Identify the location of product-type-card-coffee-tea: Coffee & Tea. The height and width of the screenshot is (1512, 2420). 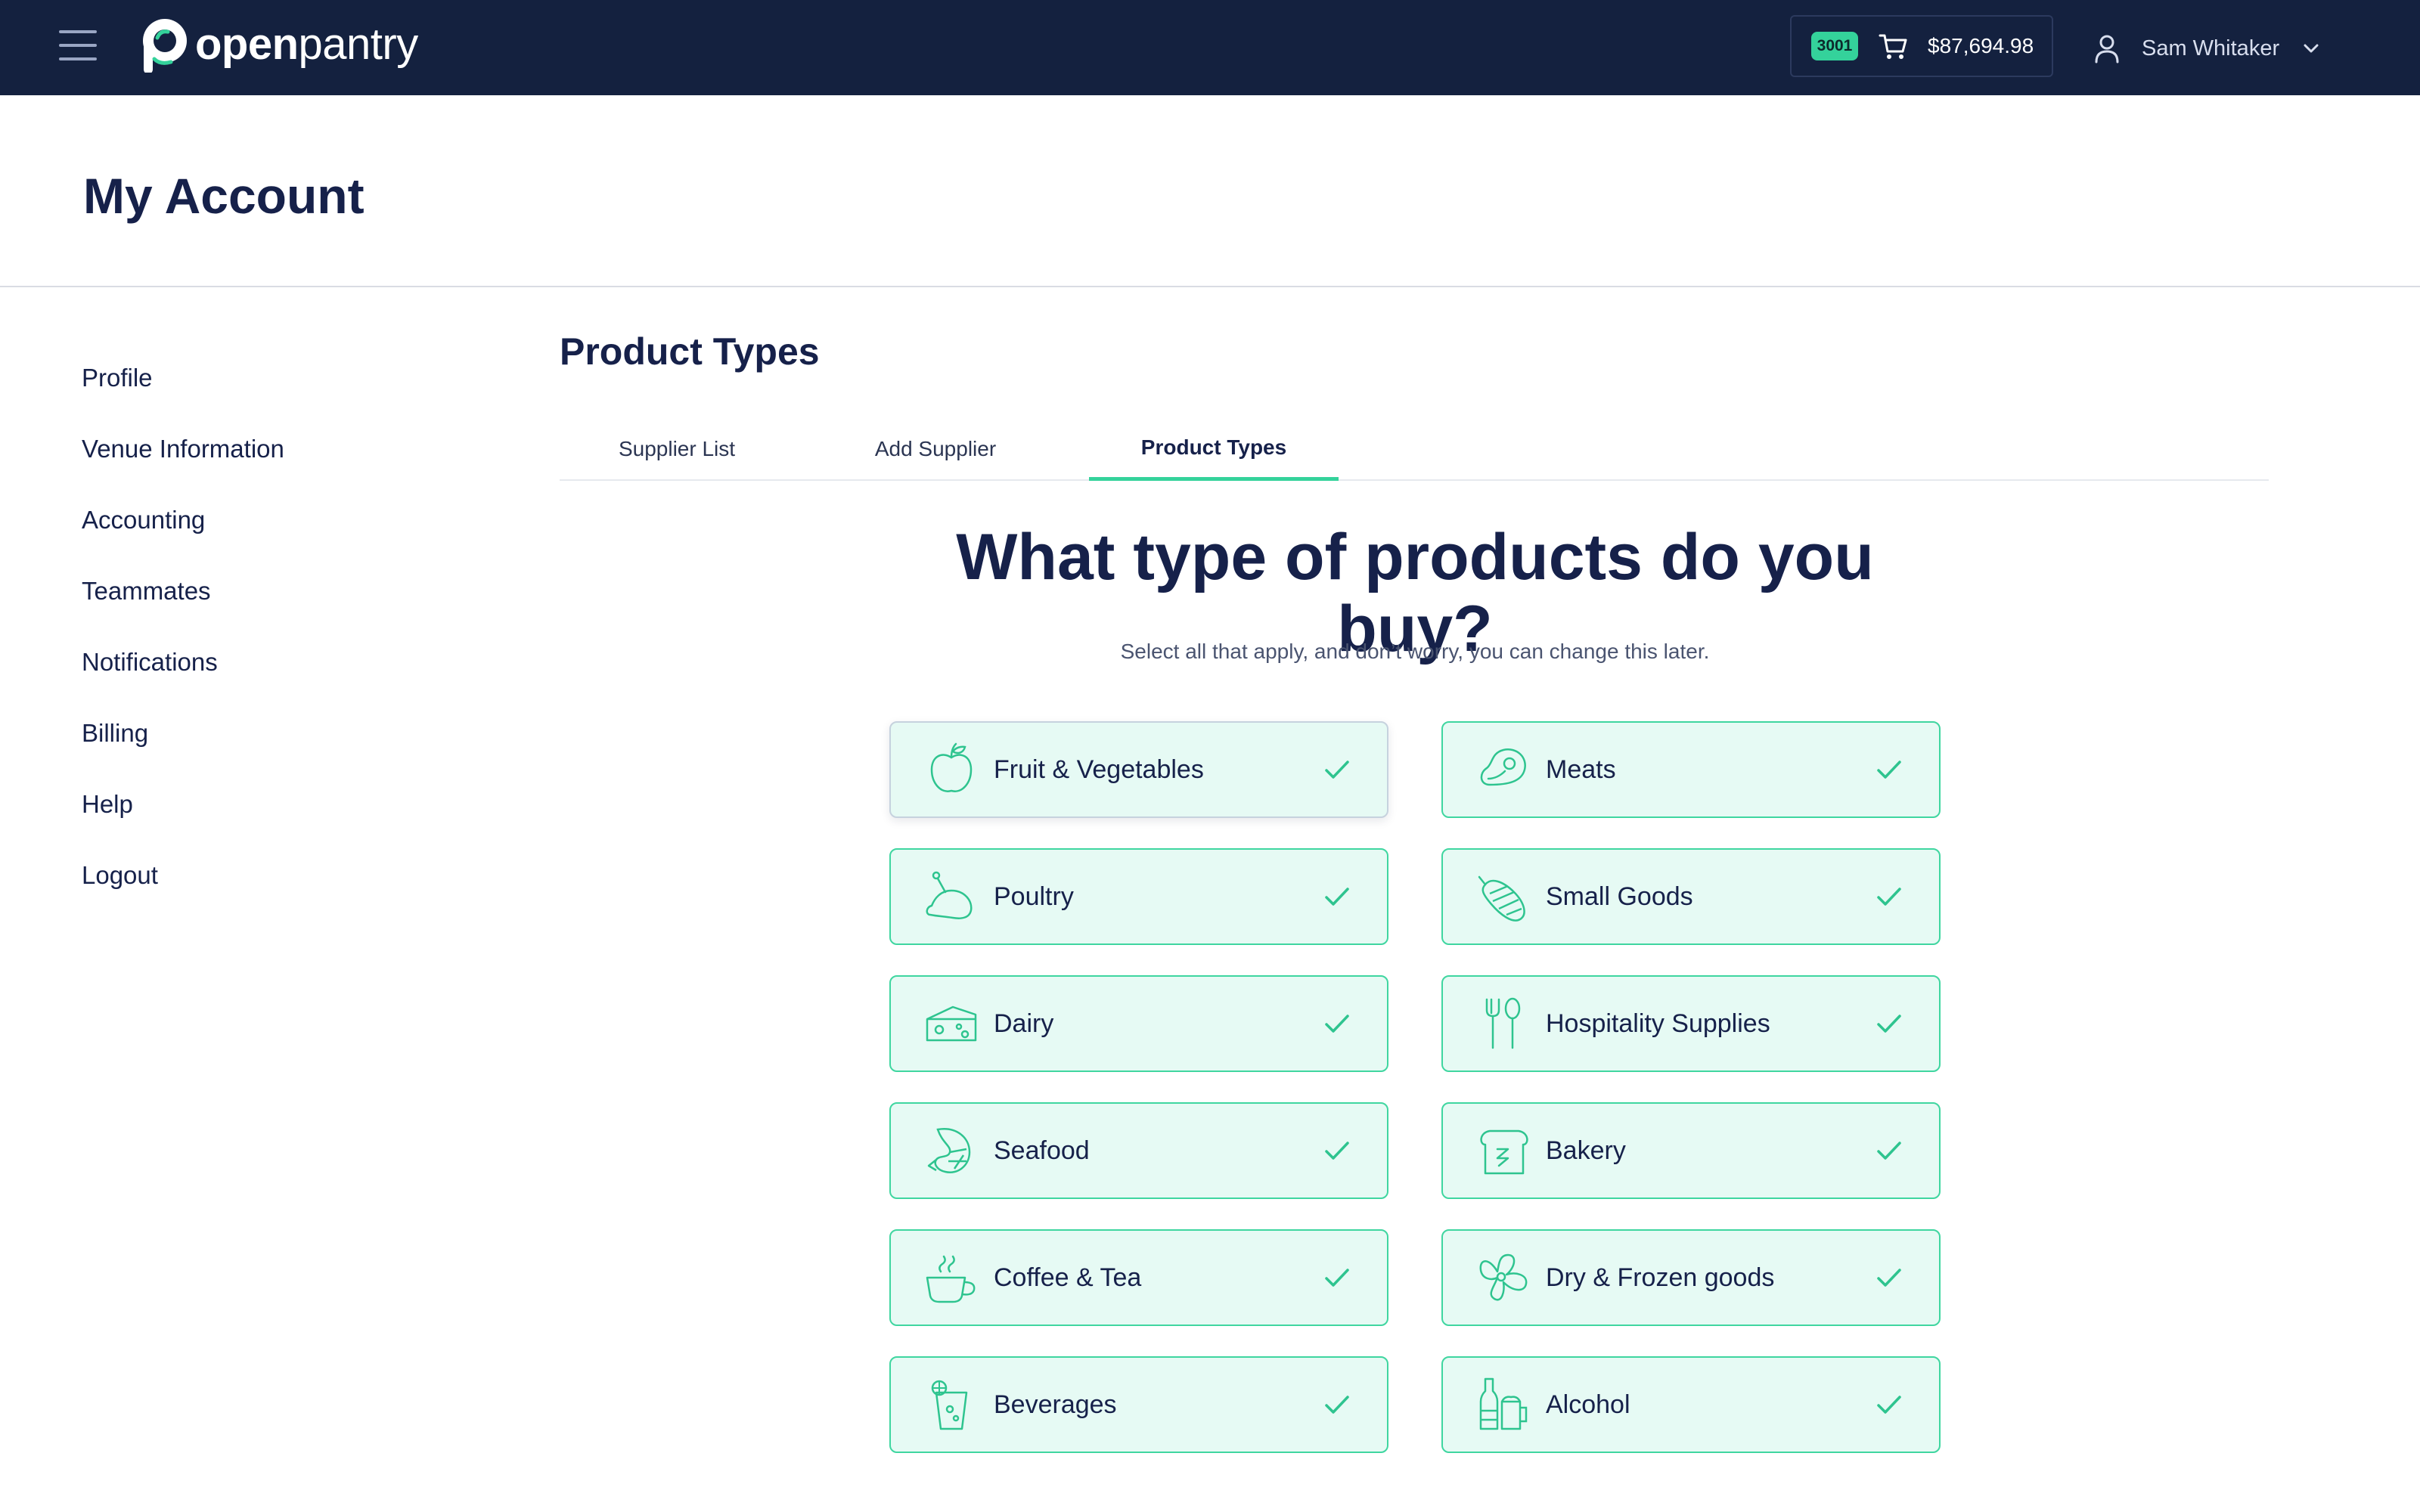
(1138, 1277).